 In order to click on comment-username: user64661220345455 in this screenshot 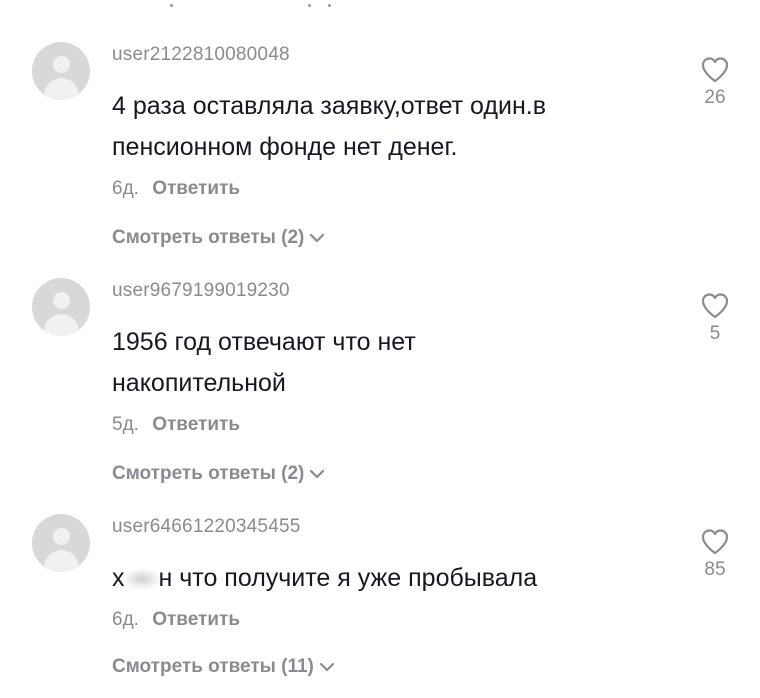, I will do `click(206, 527)`.